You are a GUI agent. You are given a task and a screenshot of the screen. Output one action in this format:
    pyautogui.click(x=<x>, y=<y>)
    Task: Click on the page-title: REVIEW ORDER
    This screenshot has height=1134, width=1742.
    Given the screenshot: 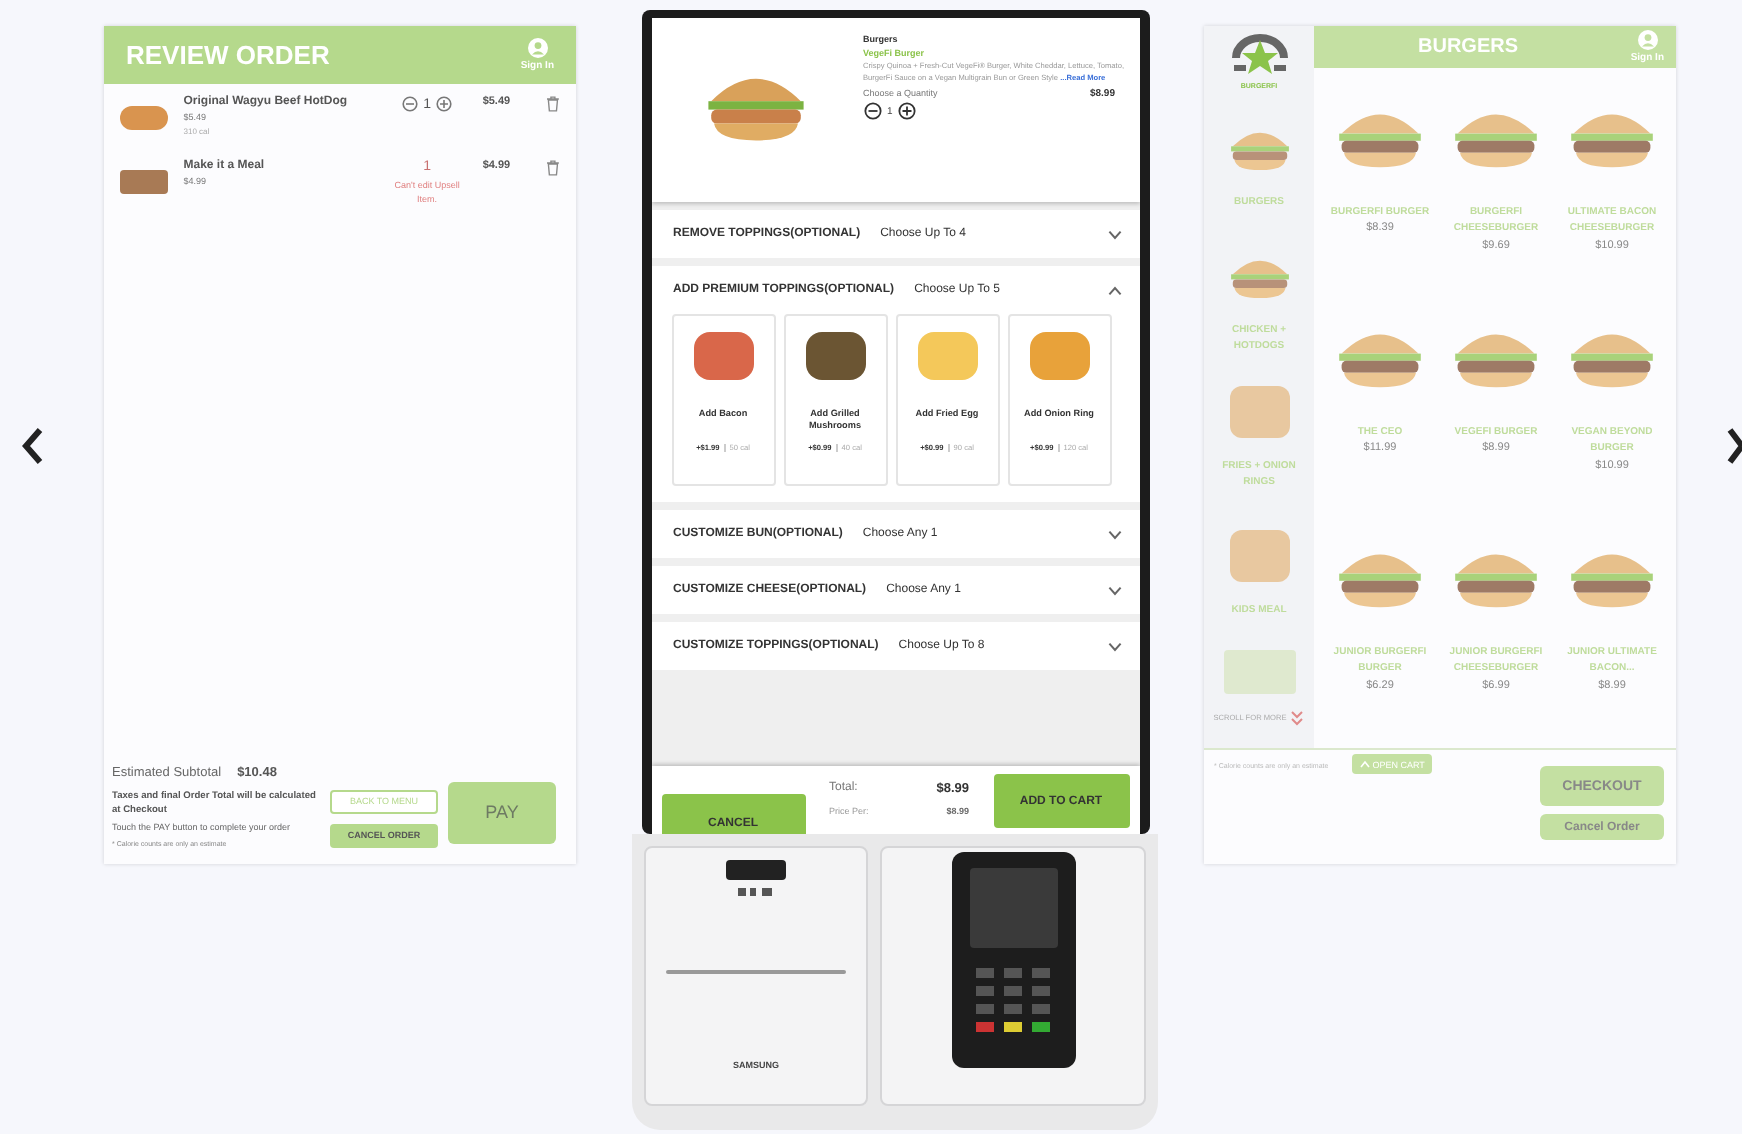 What is the action you would take?
    pyautogui.click(x=228, y=55)
    